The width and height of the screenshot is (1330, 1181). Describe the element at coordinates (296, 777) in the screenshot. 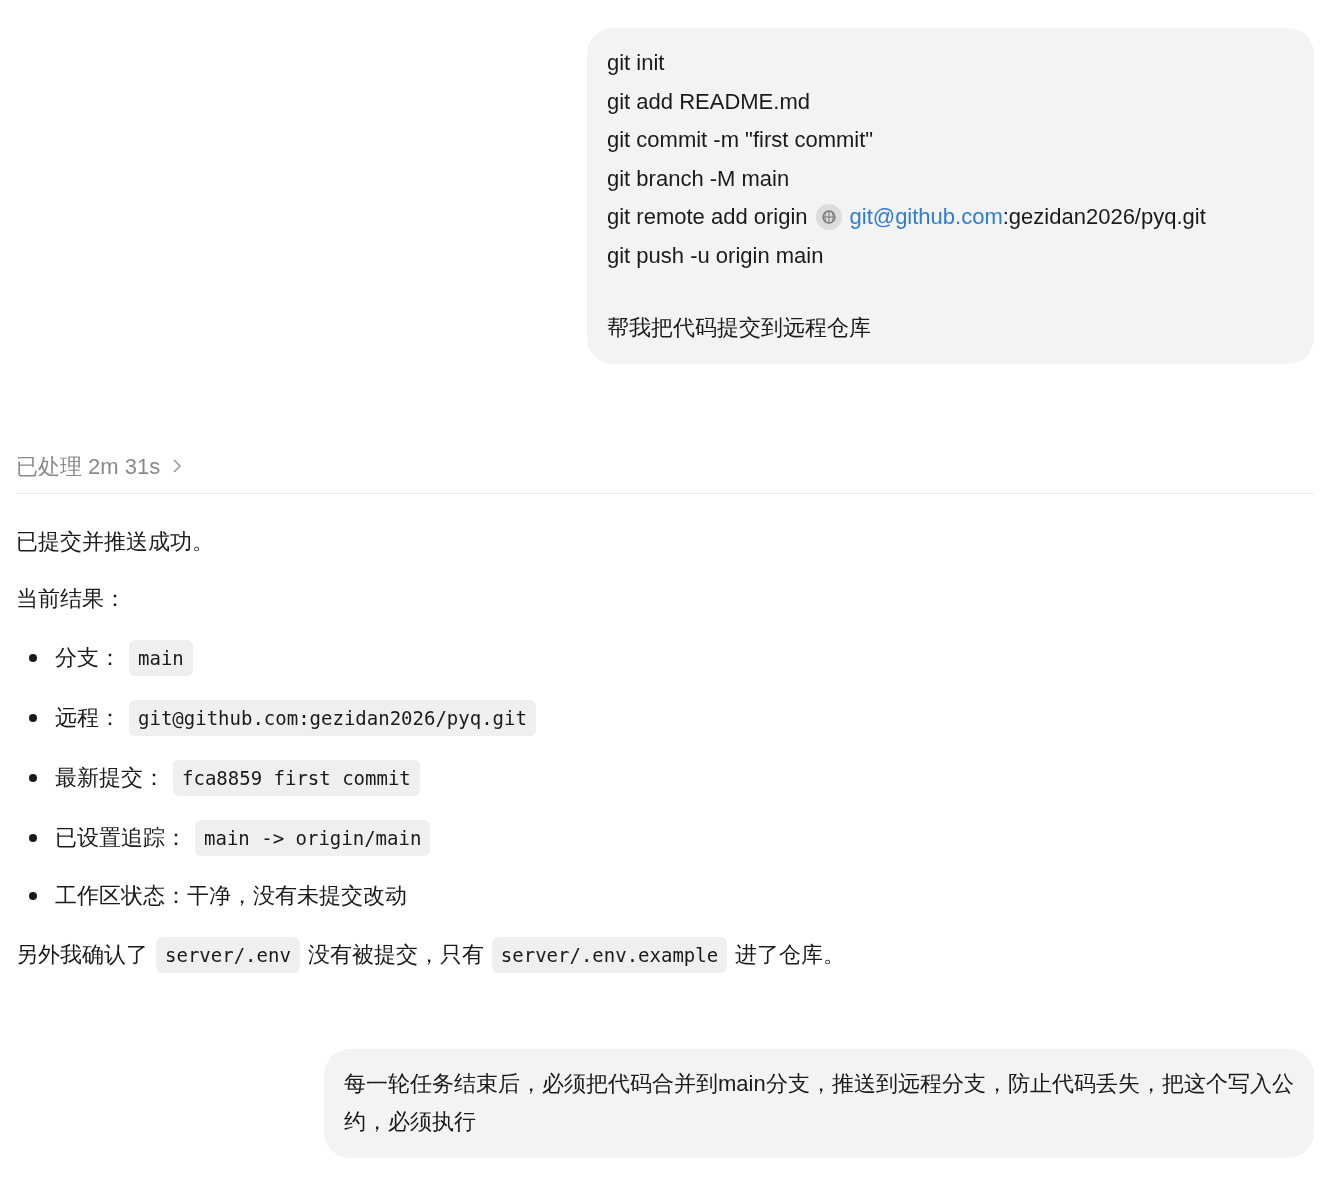

I see `inline-code: fca8859 first commit` at that location.